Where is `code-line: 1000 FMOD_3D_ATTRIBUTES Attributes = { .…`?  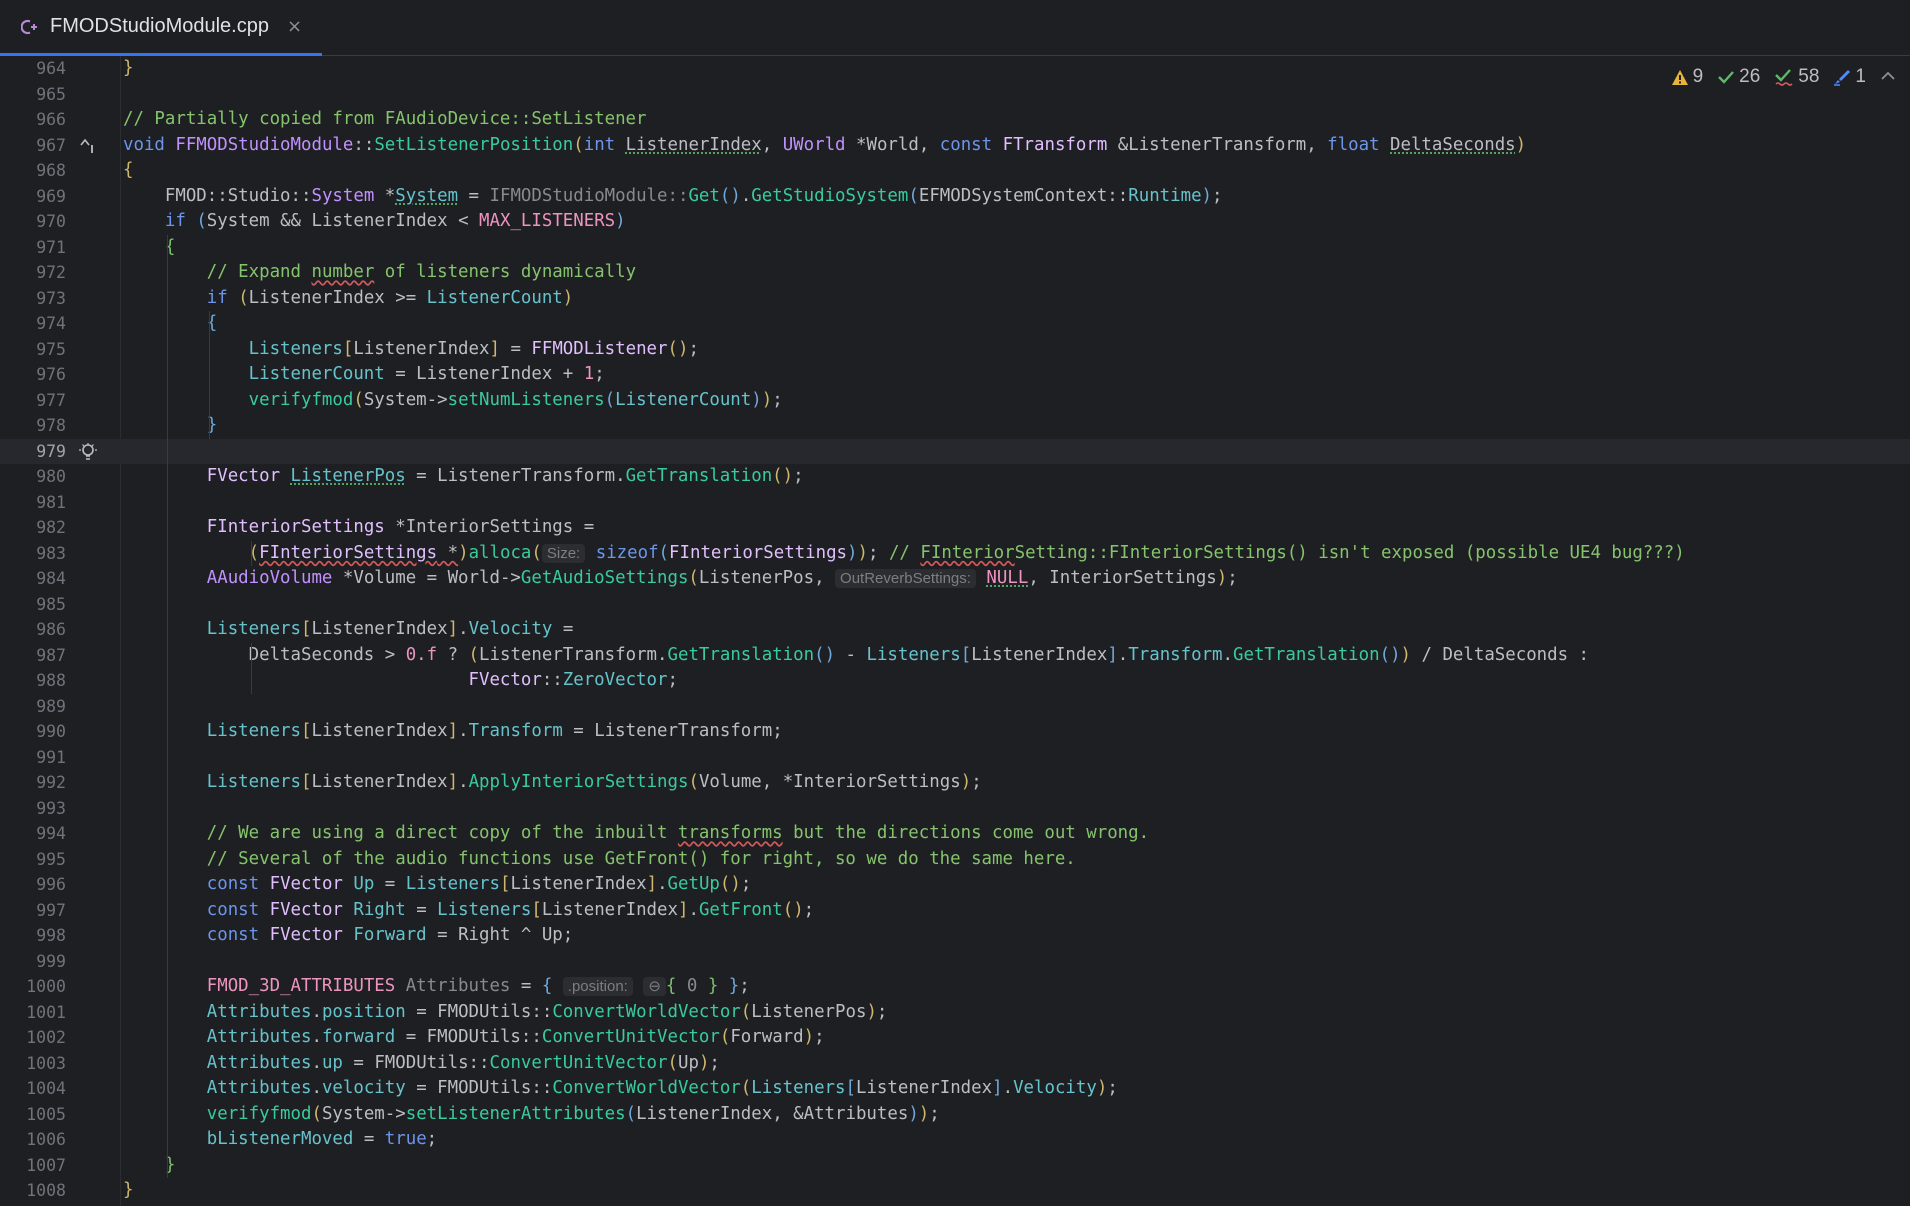 code-line: 1000 FMOD_3D_ATTRIBUTES Attributes = { .… is located at coordinates (955, 987).